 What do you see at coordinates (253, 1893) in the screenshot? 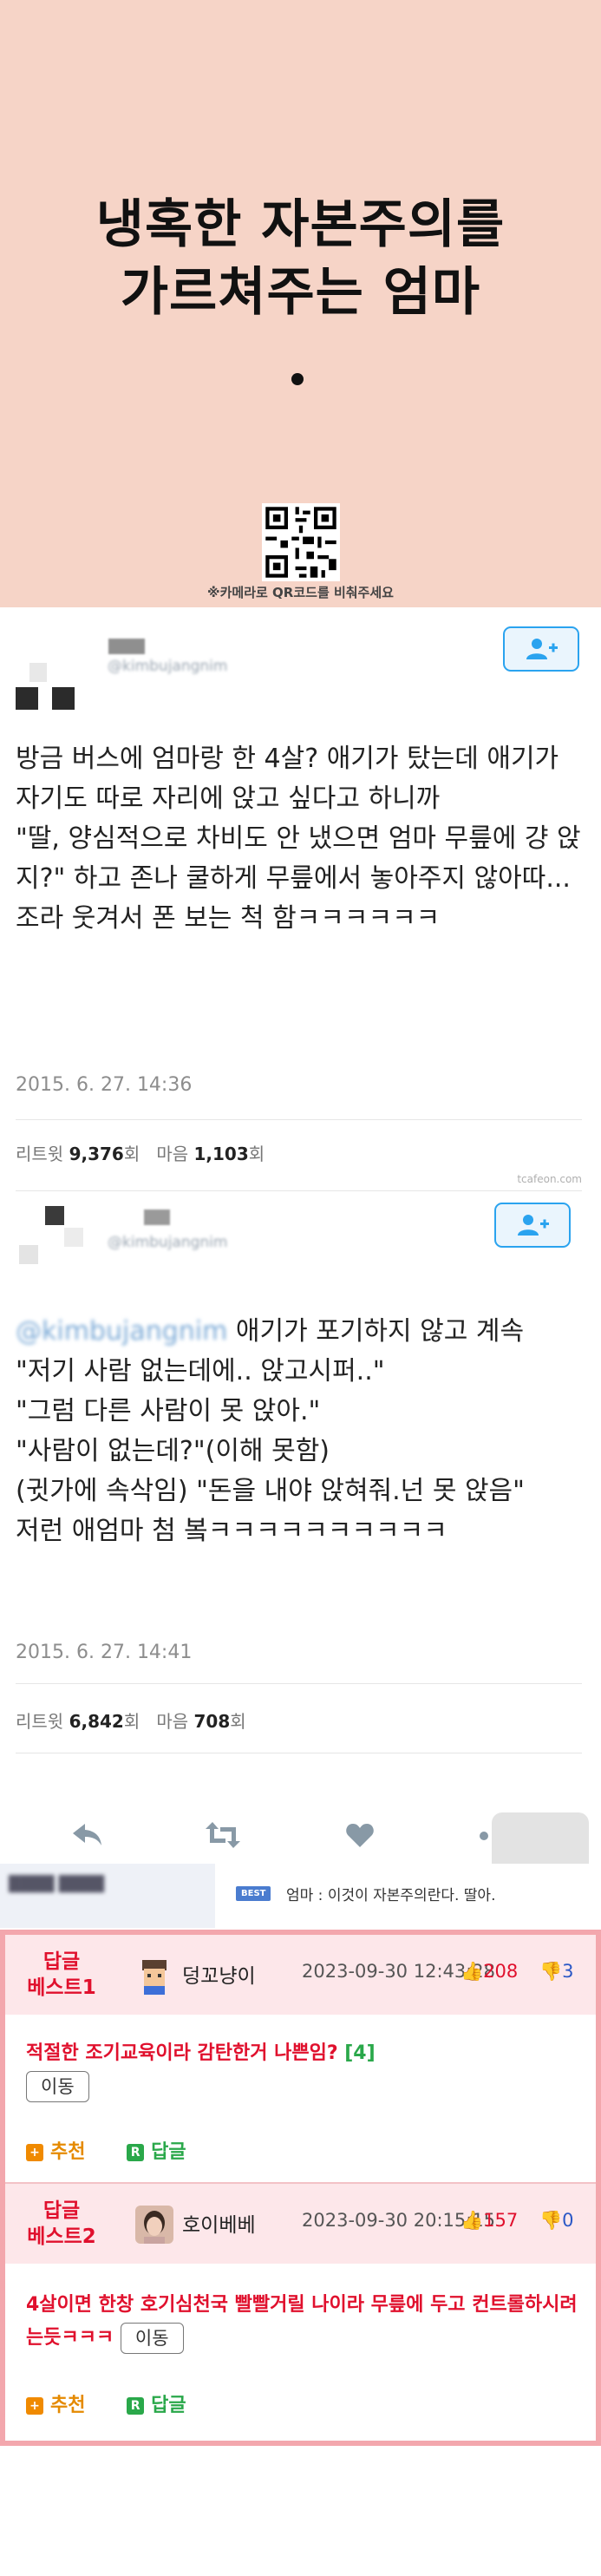
I see `best-badge: BEST` at bounding box center [253, 1893].